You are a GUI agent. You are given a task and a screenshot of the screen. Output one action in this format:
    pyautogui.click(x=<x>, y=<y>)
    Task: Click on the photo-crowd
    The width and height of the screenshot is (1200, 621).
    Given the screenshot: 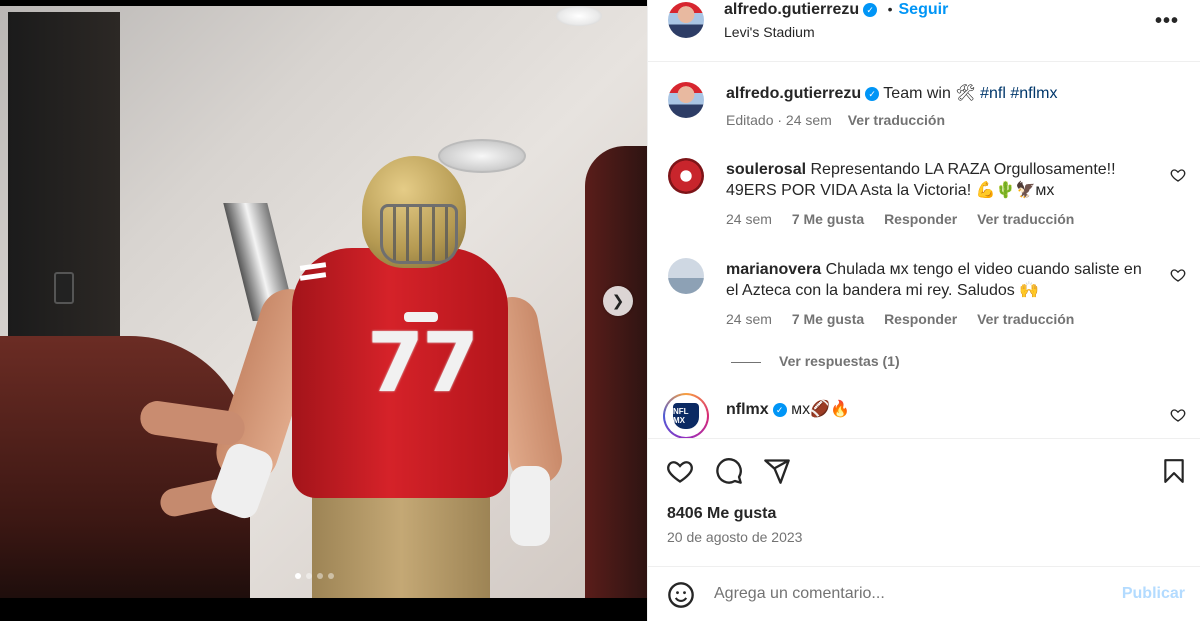 What is the action you would take?
    pyautogui.click(x=125, y=467)
    